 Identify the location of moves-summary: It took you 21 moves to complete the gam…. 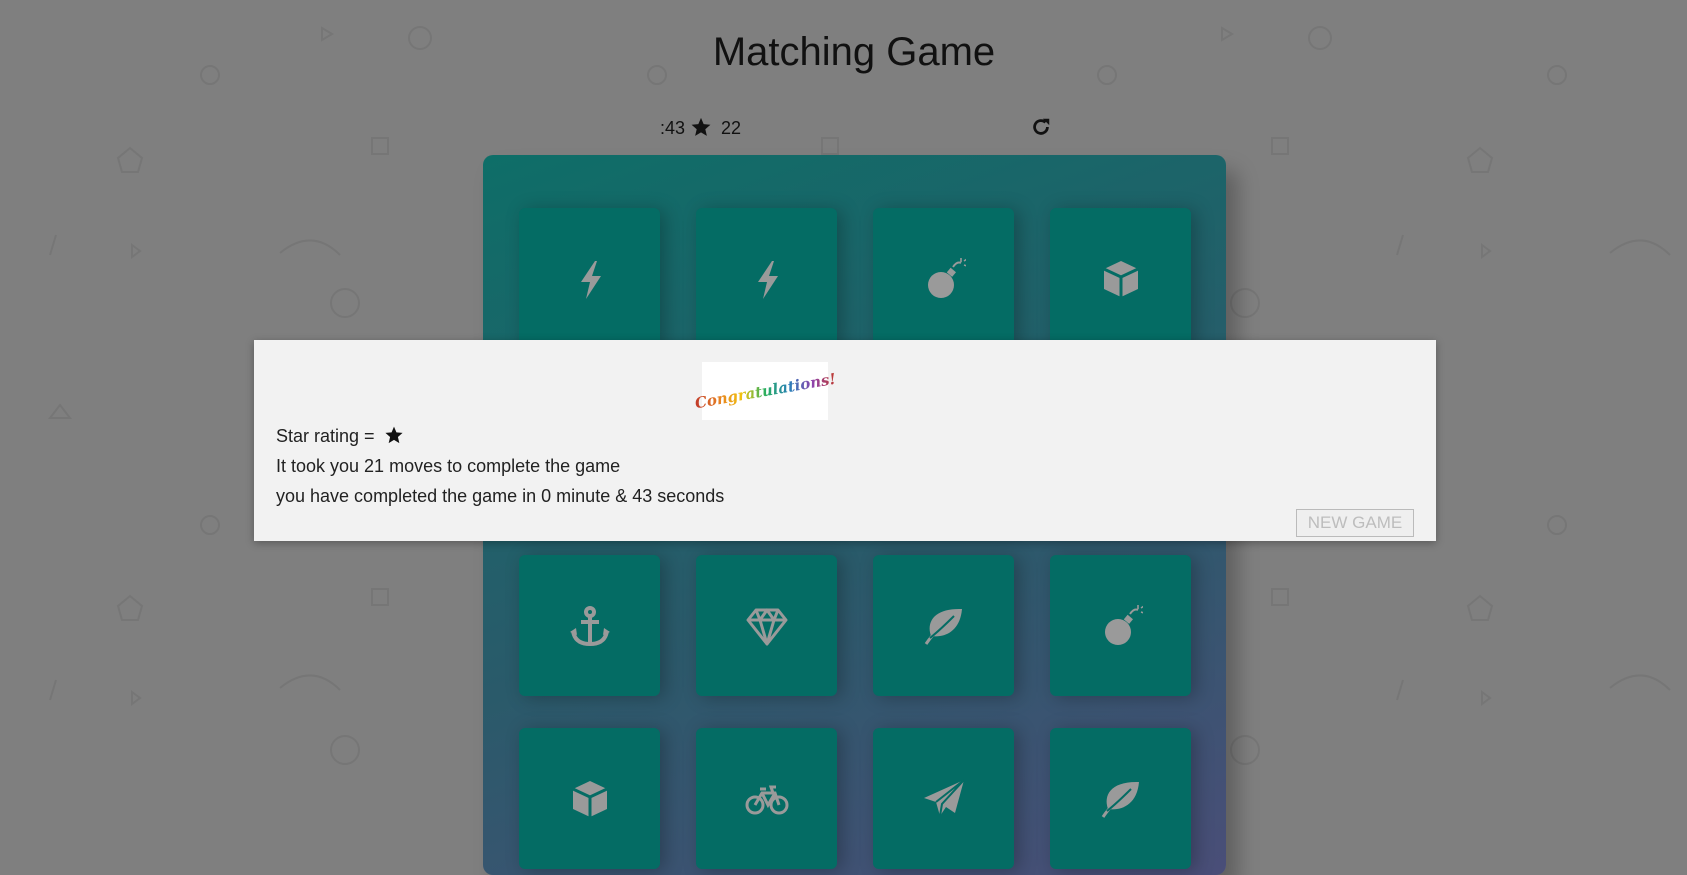
(448, 466).